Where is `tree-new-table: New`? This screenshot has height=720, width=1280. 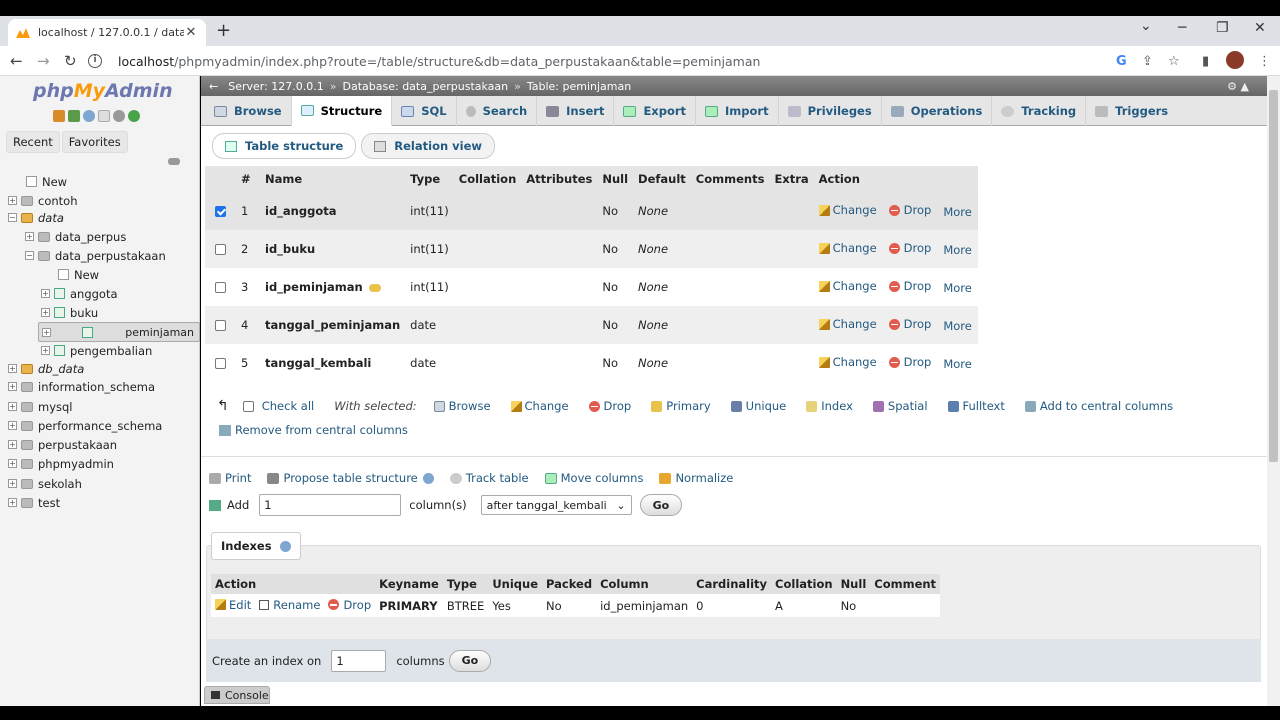
tree-new-table: New is located at coordinates (78, 274).